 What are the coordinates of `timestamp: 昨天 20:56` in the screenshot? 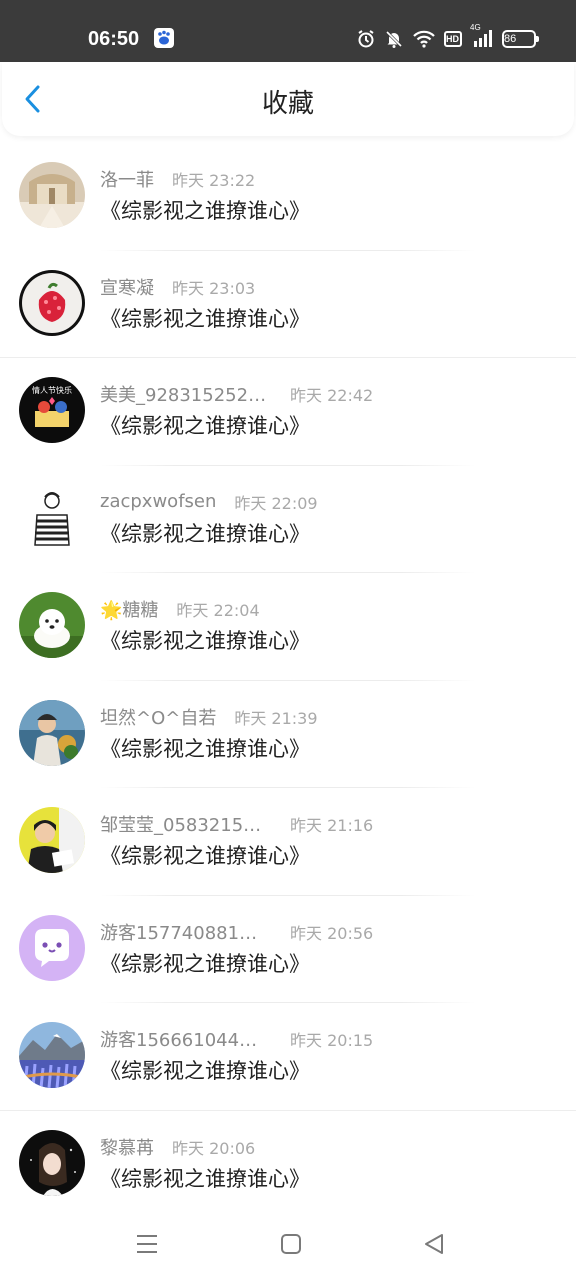 It's located at (332, 933).